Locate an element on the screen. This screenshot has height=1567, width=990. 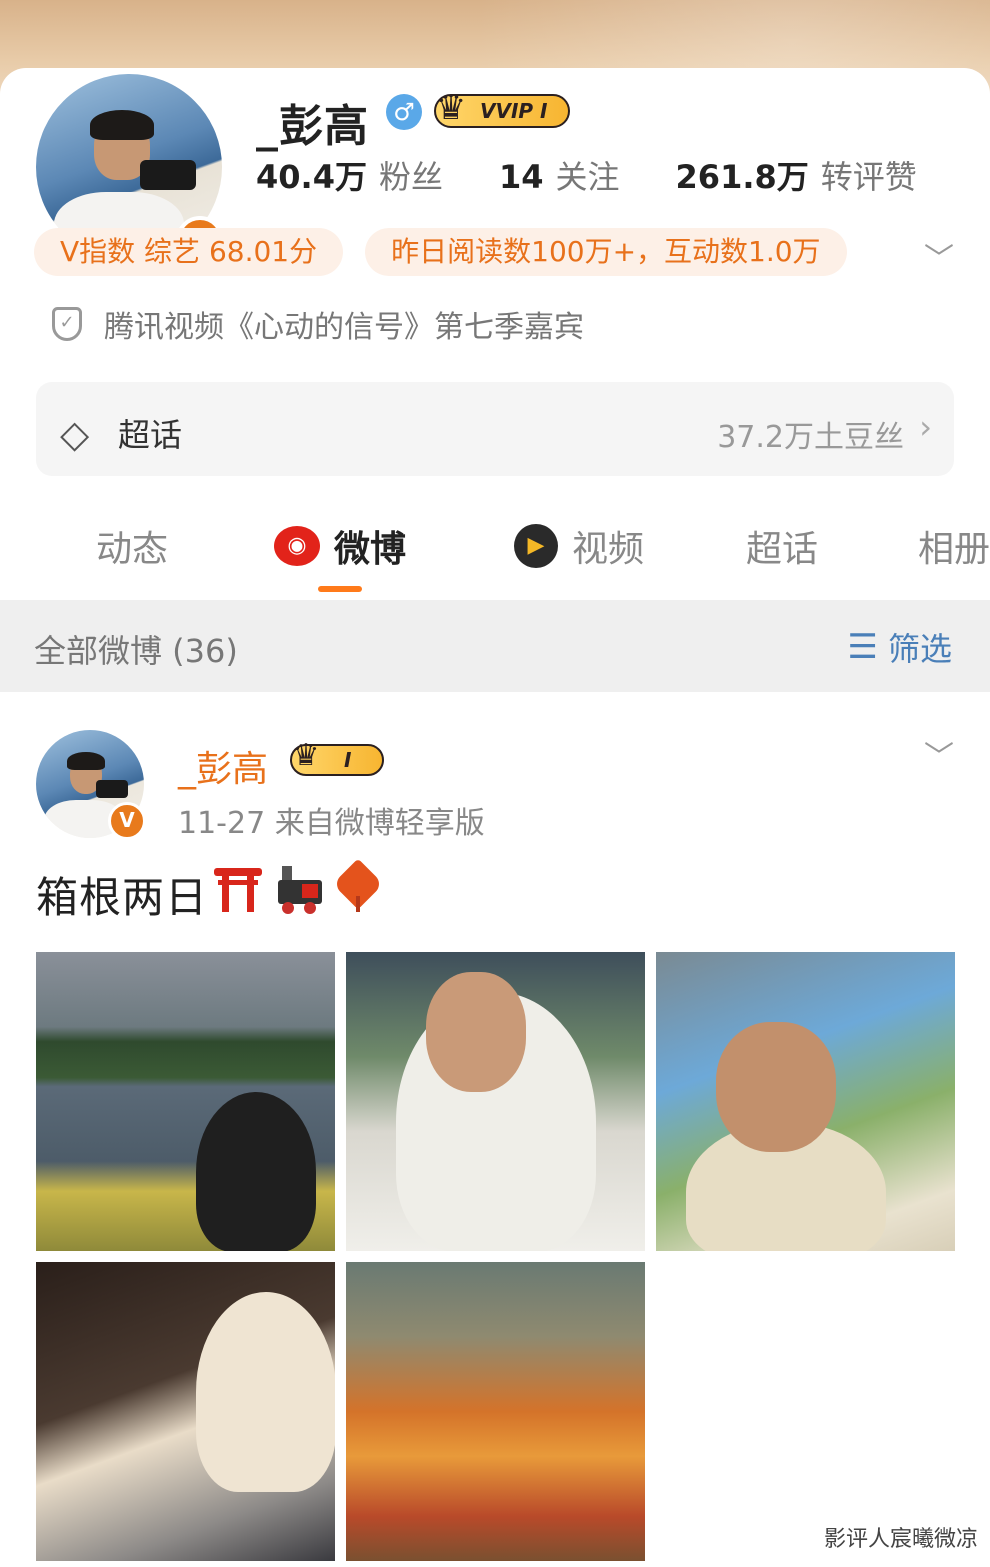
camera-illustration is located at coordinates (168, 175).